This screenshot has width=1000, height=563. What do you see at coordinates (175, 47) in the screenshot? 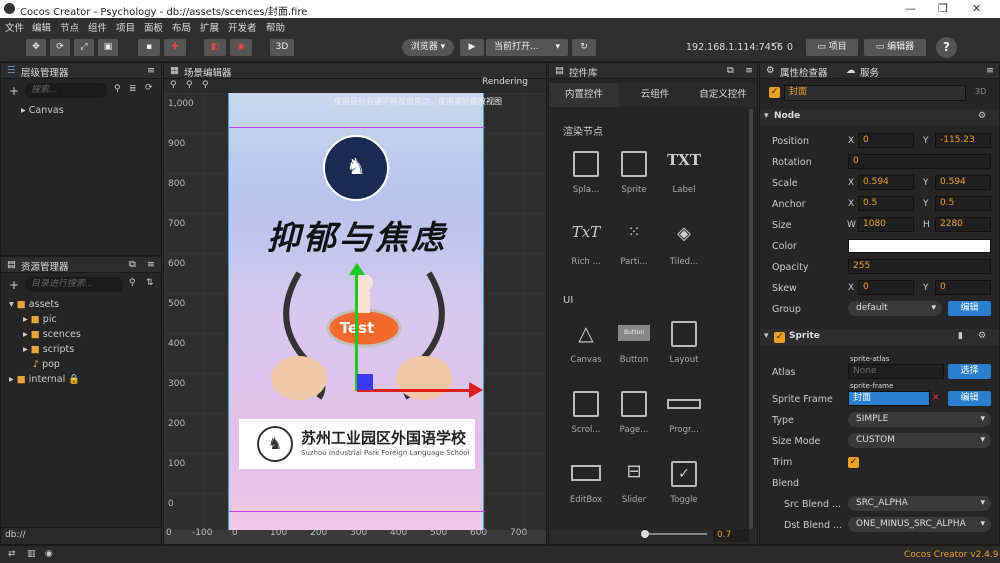
I see `center-pivot-button: ✚` at bounding box center [175, 47].